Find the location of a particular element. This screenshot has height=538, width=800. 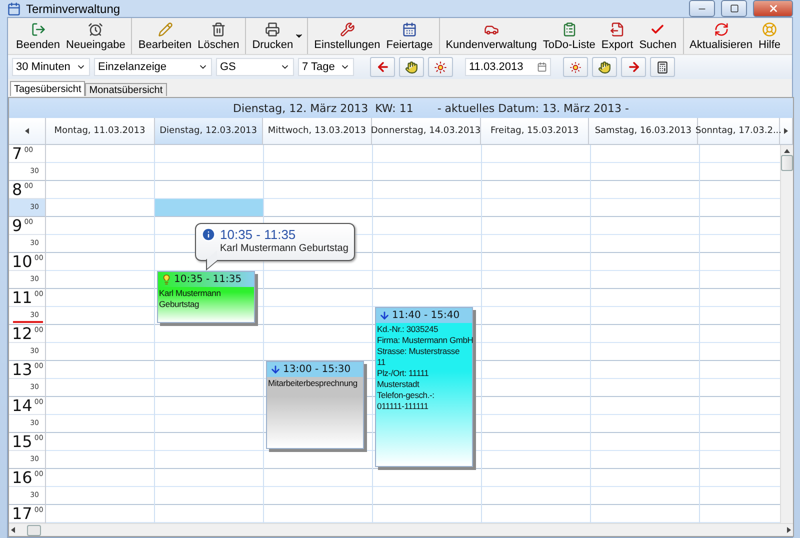

pencil-icon is located at coordinates (165, 29).